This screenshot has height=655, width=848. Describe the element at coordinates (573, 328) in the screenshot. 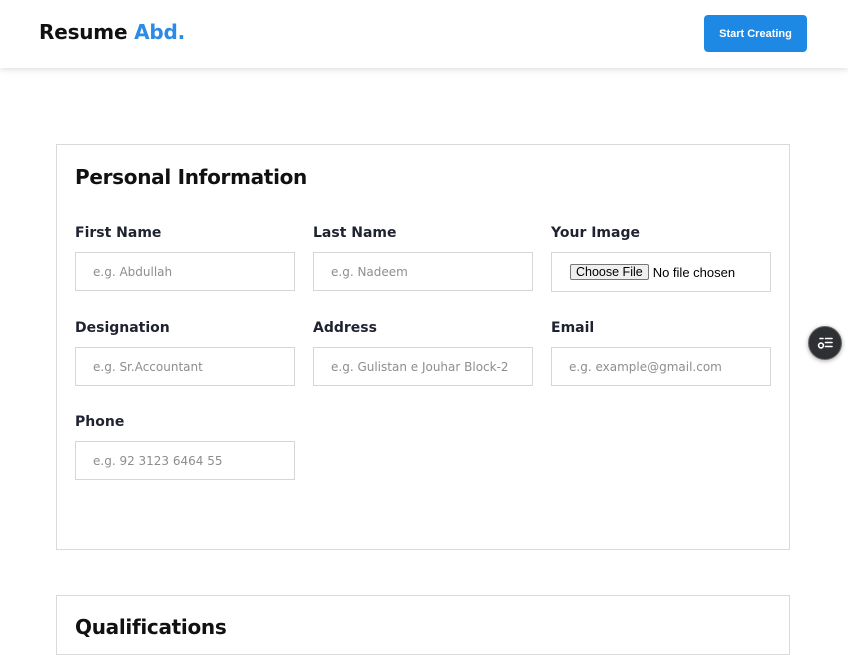

I see `email-label: Email` at that location.